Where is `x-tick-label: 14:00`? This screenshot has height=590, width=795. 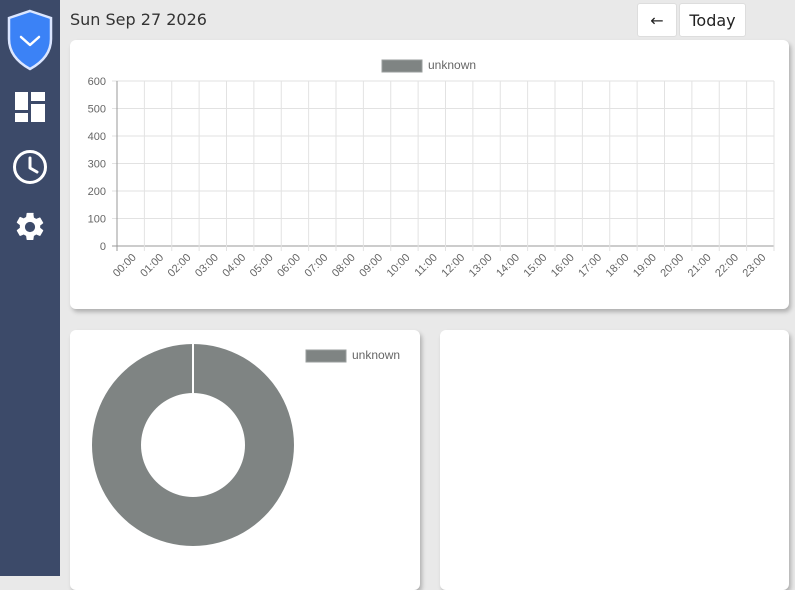 x-tick-label: 14:00 is located at coordinates (508, 266).